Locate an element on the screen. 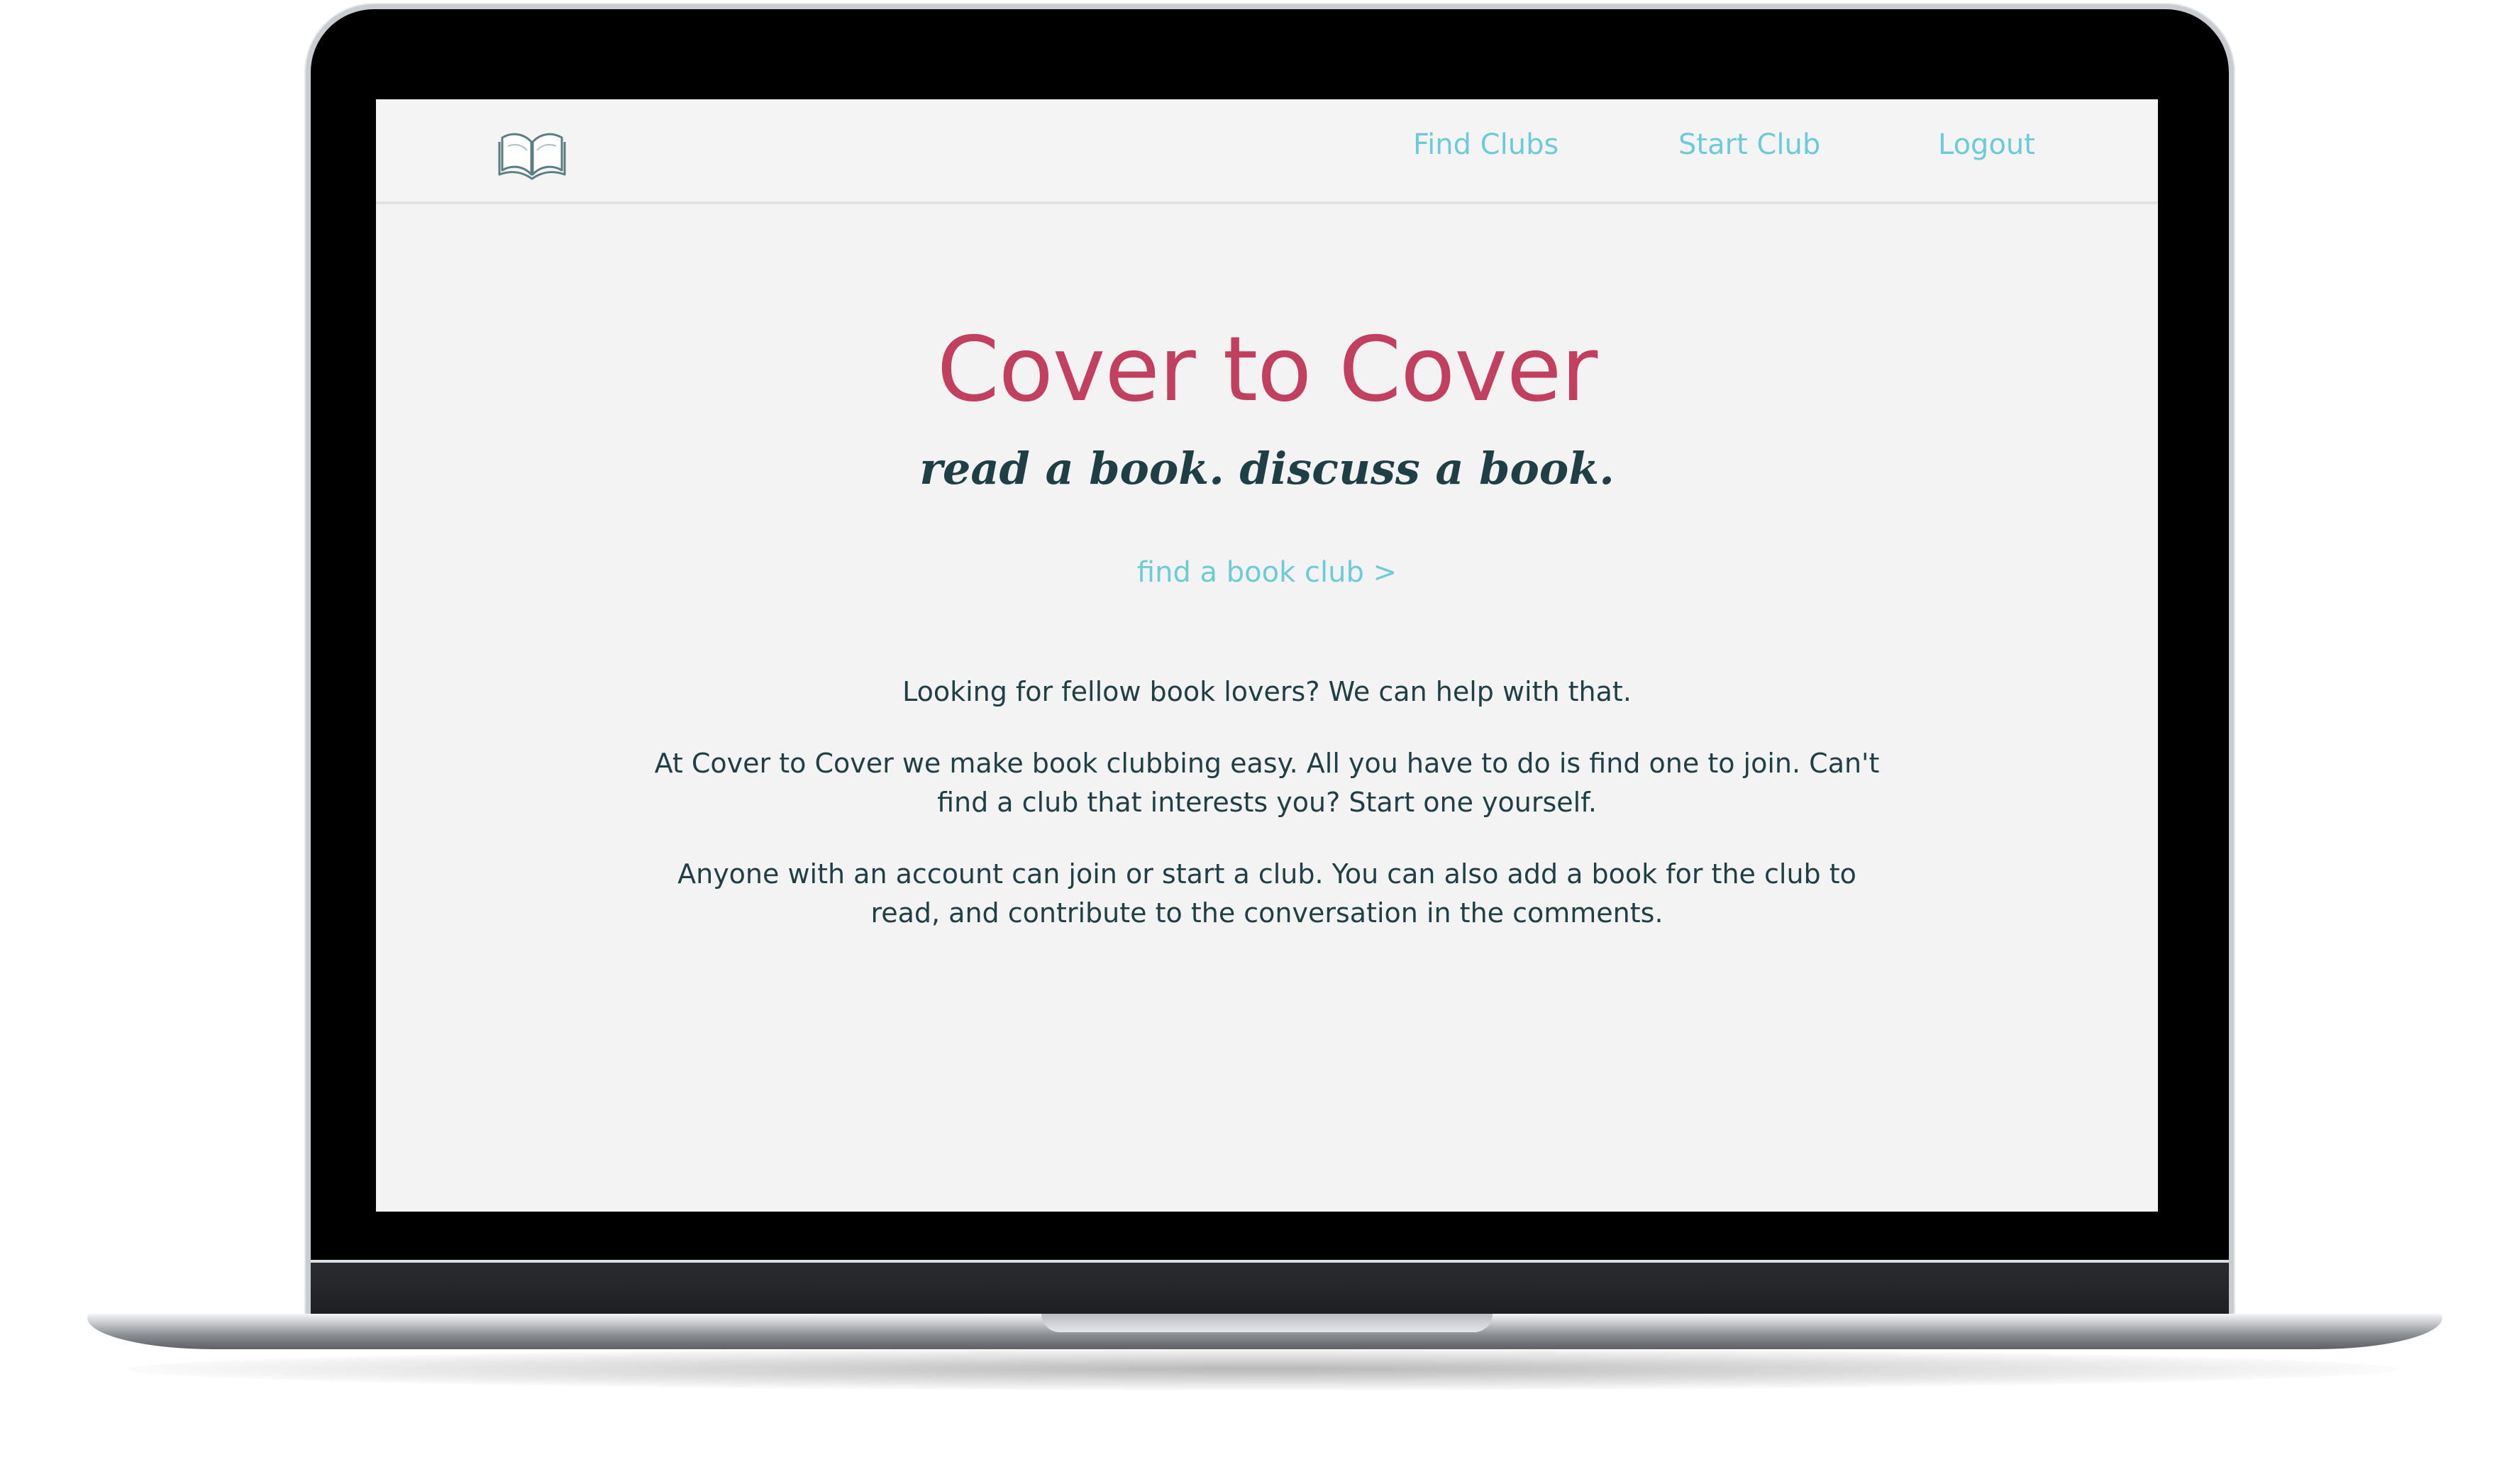  nav-start-club-link: Start Club is located at coordinates (1749, 145).